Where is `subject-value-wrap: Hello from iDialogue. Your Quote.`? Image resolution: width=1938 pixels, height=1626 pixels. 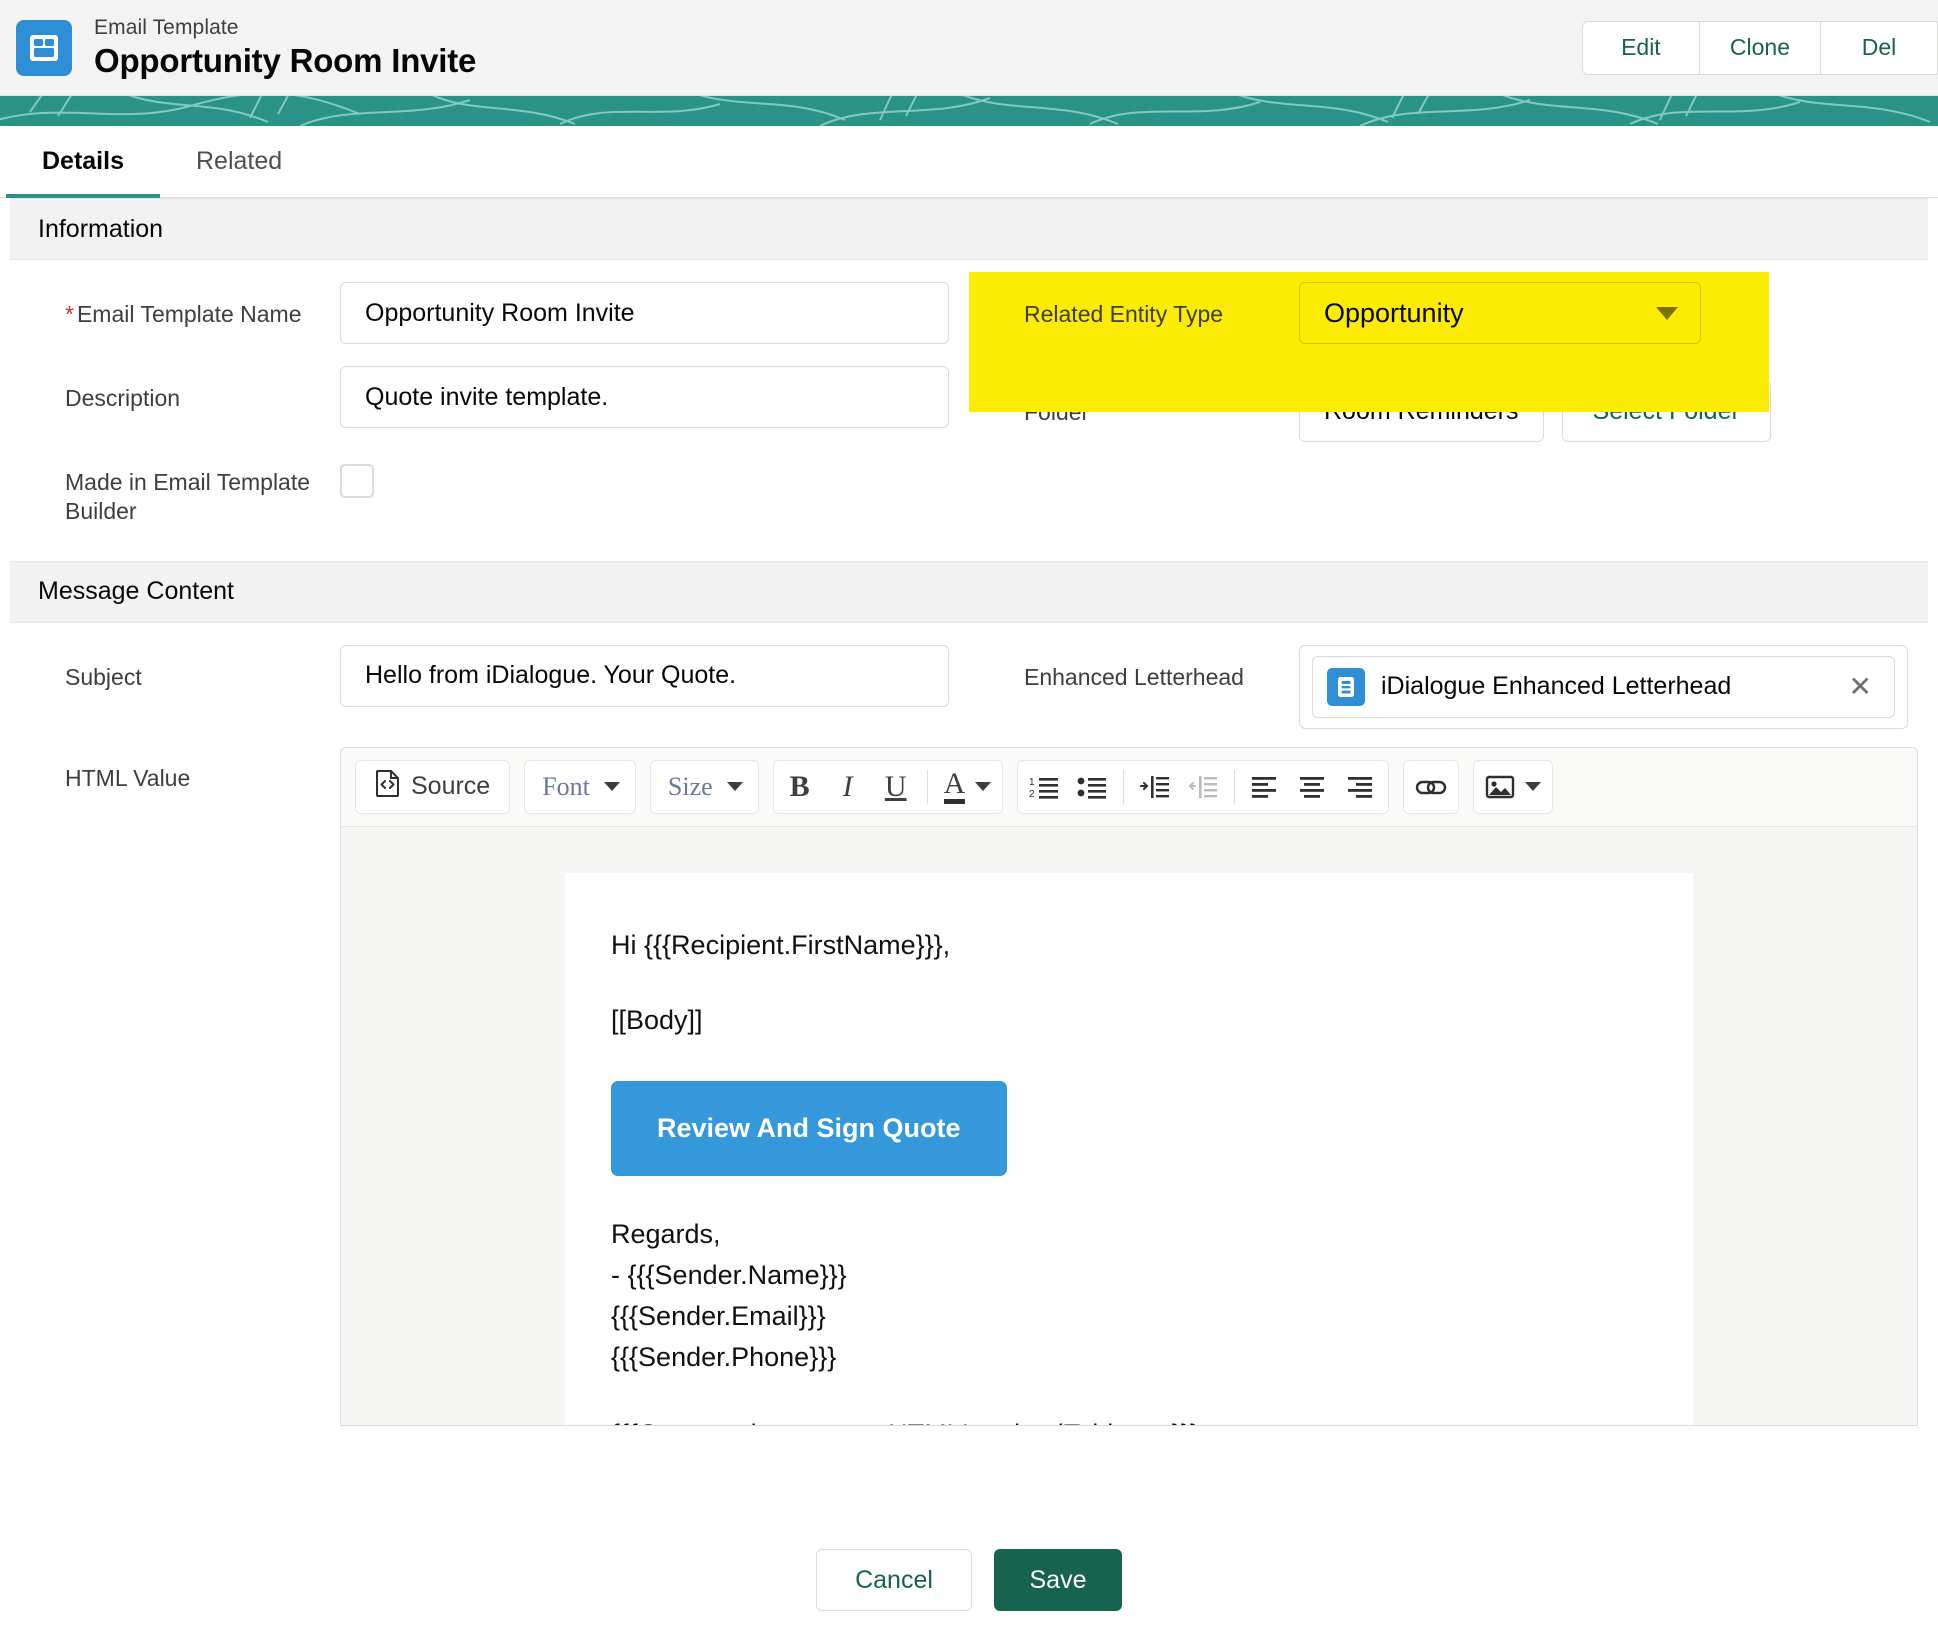 subject-value-wrap: Hello from iDialogue. Your Quote. is located at coordinates (654, 675).